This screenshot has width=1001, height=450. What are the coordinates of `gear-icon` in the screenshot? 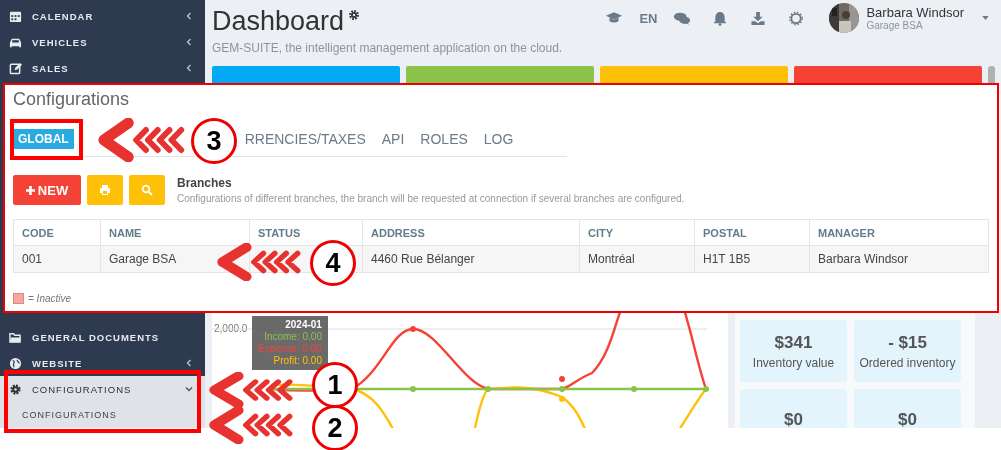 It's located at (15, 389).